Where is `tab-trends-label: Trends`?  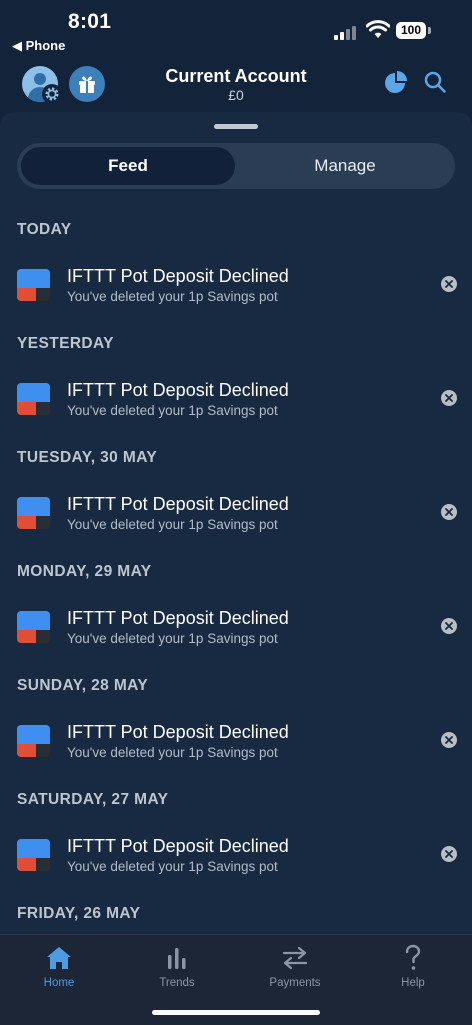 tab-trends-label: Trends is located at coordinates (177, 983).